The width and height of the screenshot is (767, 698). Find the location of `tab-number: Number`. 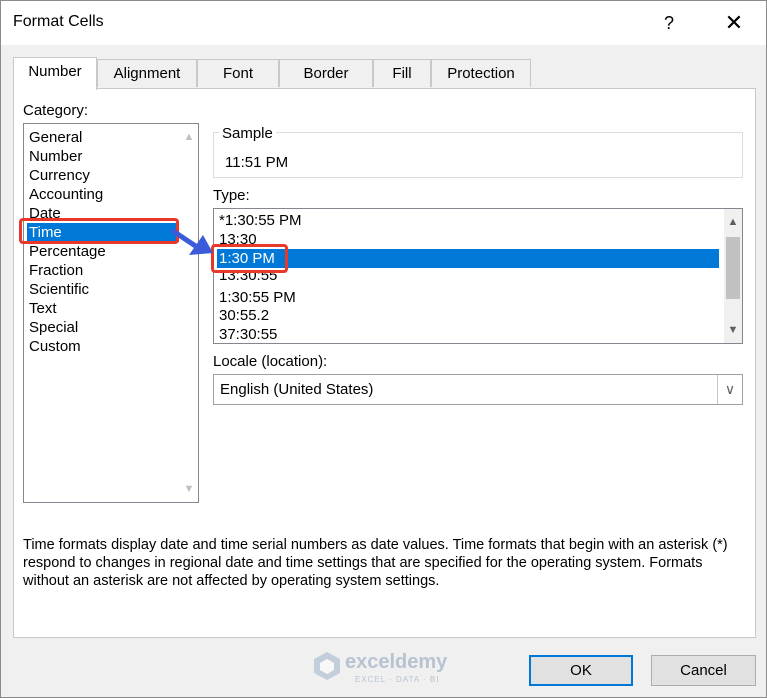

tab-number: Number is located at coordinates (55, 73).